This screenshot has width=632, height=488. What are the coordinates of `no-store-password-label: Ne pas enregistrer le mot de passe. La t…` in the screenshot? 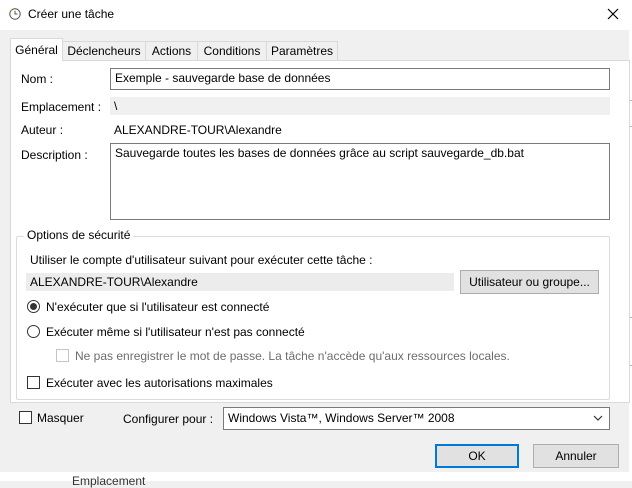 It's located at (292, 356).